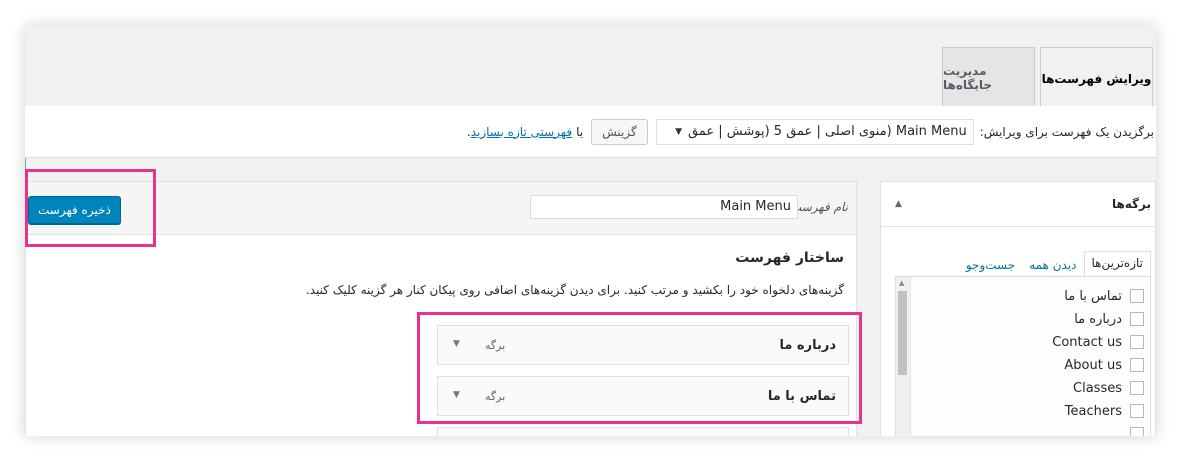  What do you see at coordinates (902, 283) in the screenshot?
I see `scroll-up-icon: ▲` at bounding box center [902, 283].